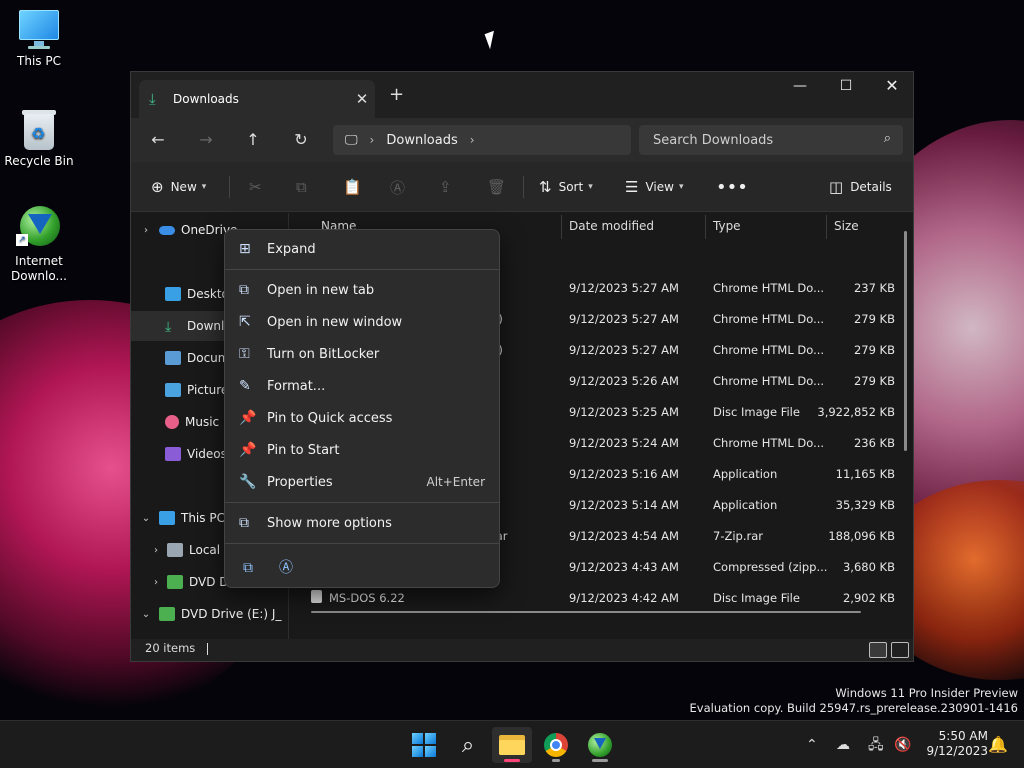  Describe the element at coordinates (352, 187) in the screenshot. I see `paste-icon: 📋` at that location.